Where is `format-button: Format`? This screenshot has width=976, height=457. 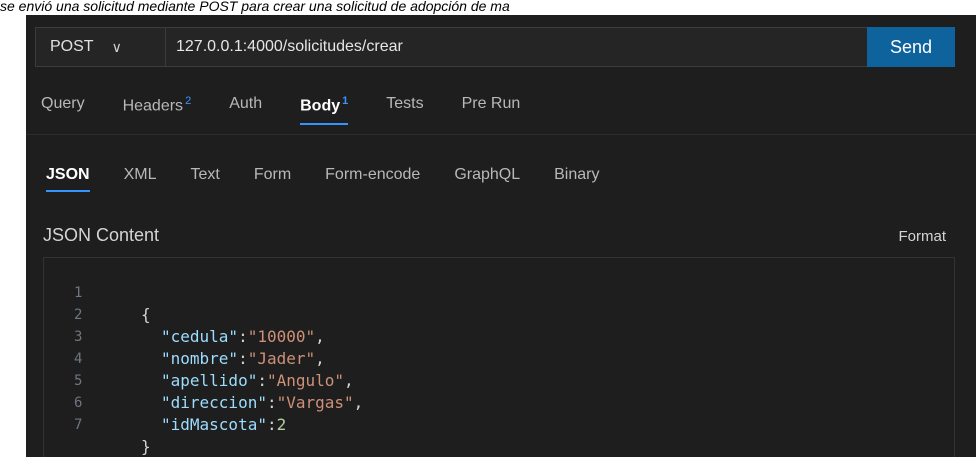 format-button: Format is located at coordinates (922, 236).